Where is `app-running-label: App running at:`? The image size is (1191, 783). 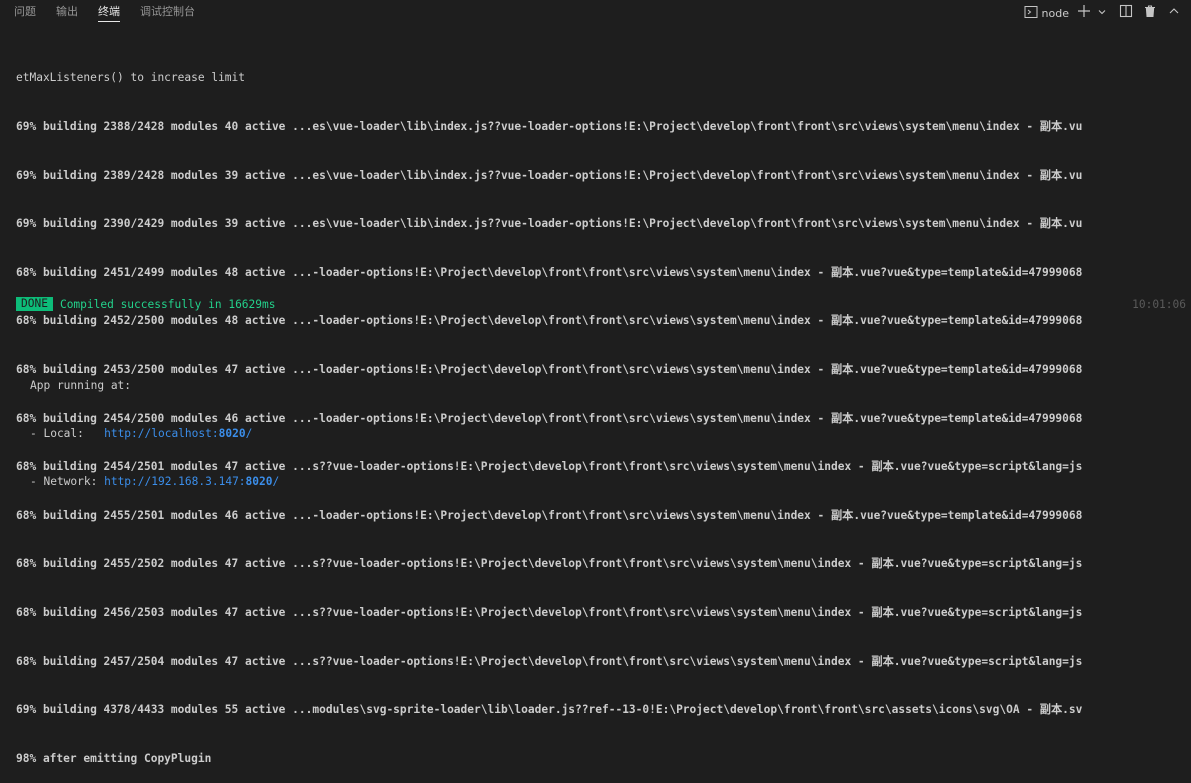 app-running-label: App running at: is located at coordinates (81, 385).